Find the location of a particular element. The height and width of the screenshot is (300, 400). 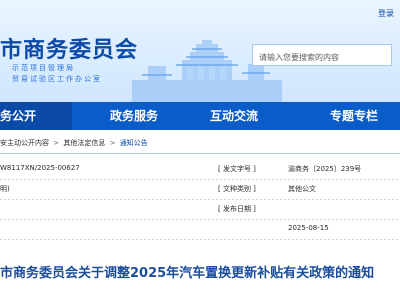

row-divider is located at coordinates (200, 239).